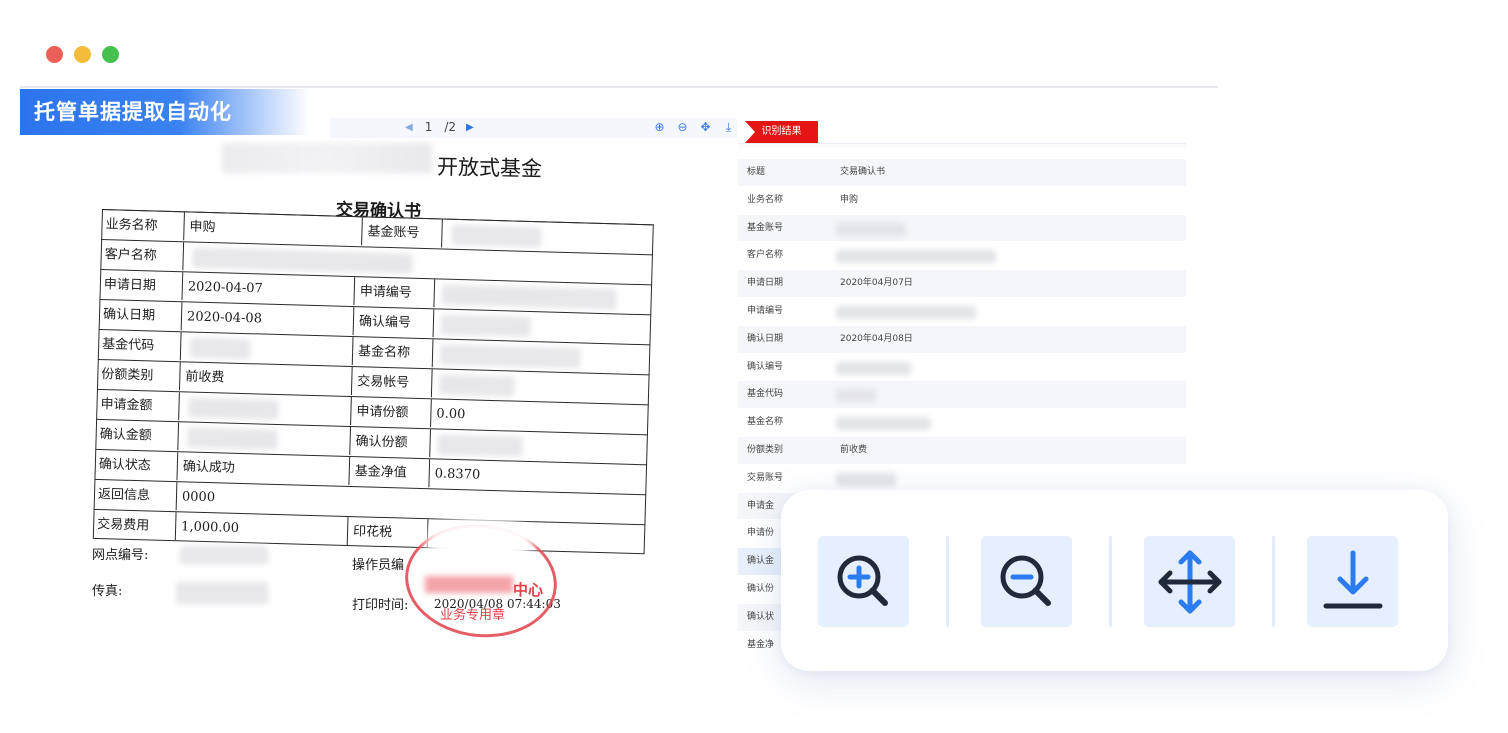 Image resolution: width=1508 pixels, height=733 pixels. What do you see at coordinates (765, 255) in the screenshot?
I see `result-key: 客户名称` at bounding box center [765, 255].